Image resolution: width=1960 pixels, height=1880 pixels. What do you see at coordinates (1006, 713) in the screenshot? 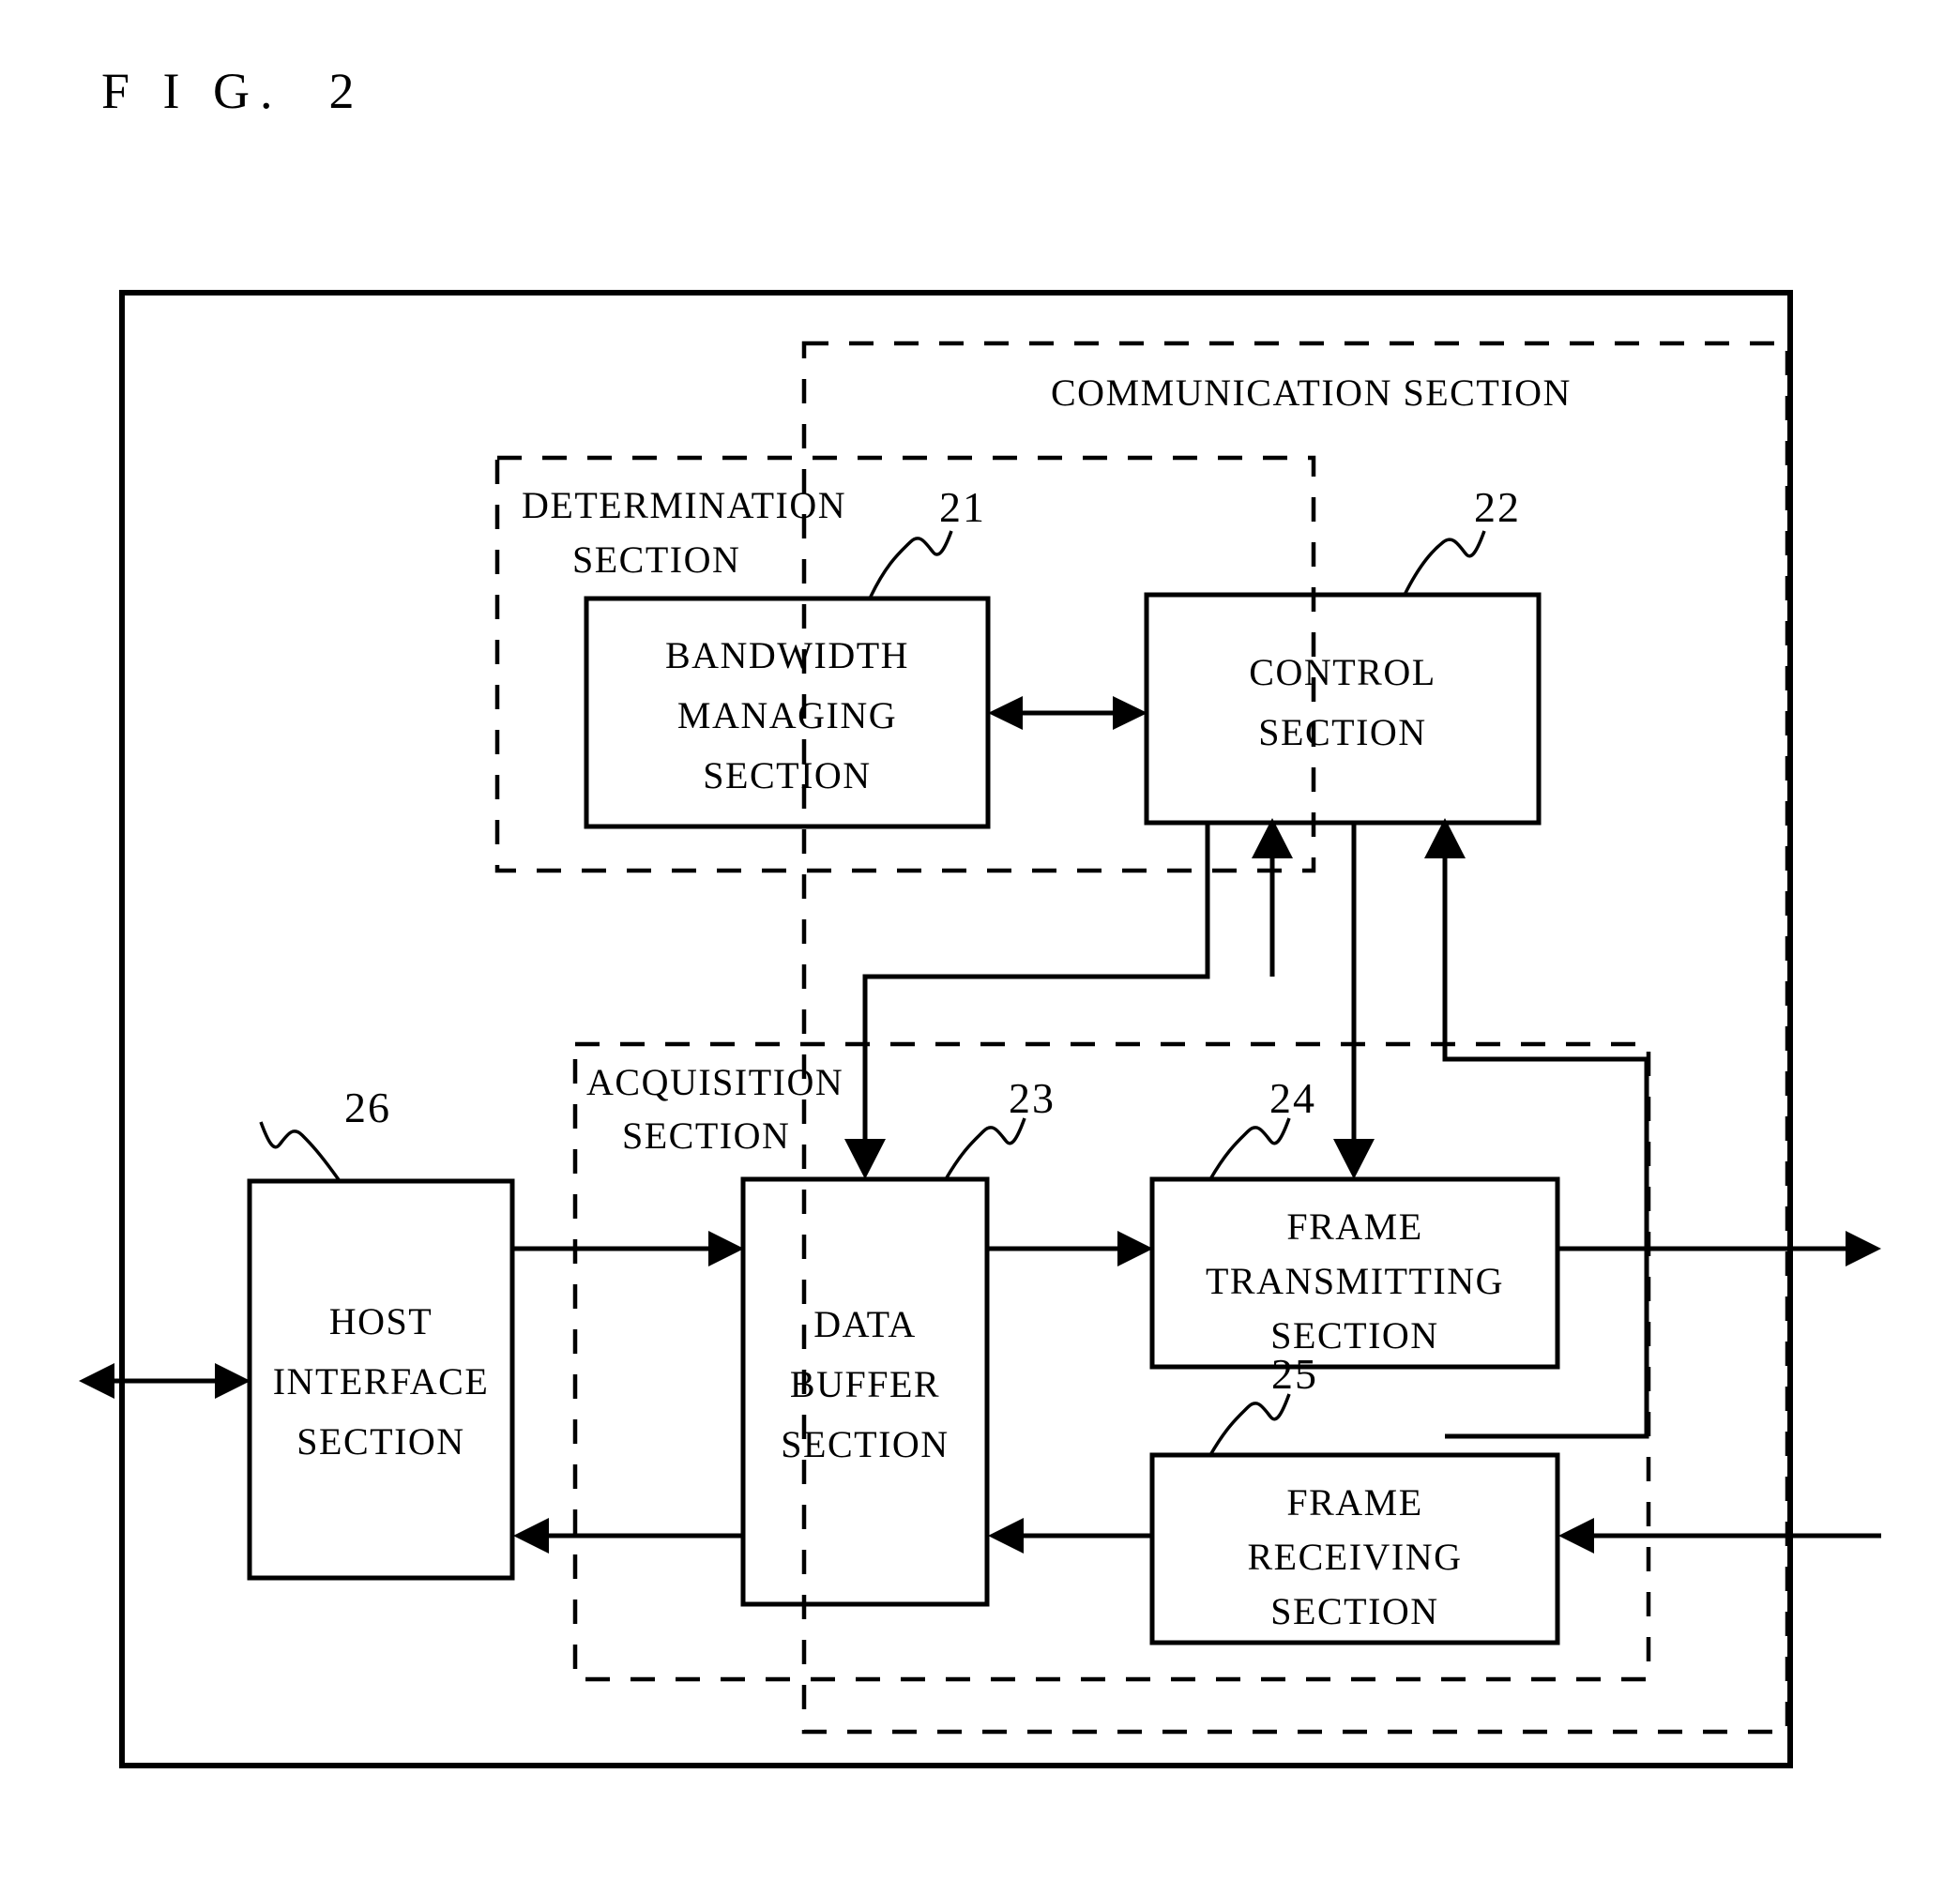
I see `bandwidth-control-arrow-left` at bounding box center [1006, 713].